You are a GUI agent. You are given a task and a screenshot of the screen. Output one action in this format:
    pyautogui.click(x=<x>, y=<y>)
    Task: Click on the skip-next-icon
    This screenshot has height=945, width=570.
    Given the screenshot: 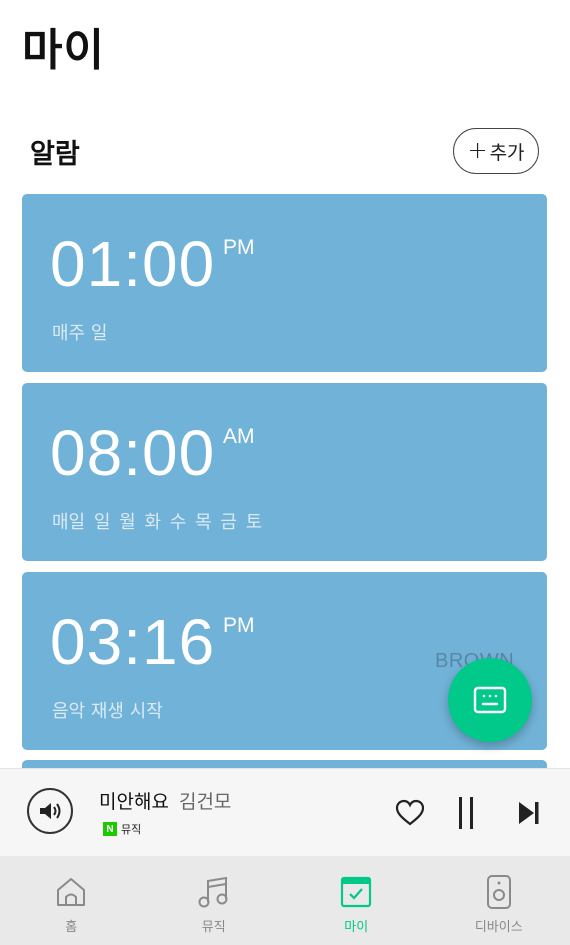 What is the action you would take?
    pyautogui.click(x=529, y=813)
    